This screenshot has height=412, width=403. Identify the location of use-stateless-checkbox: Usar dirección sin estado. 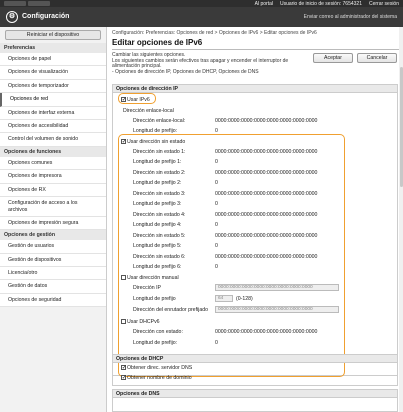
(153, 141).